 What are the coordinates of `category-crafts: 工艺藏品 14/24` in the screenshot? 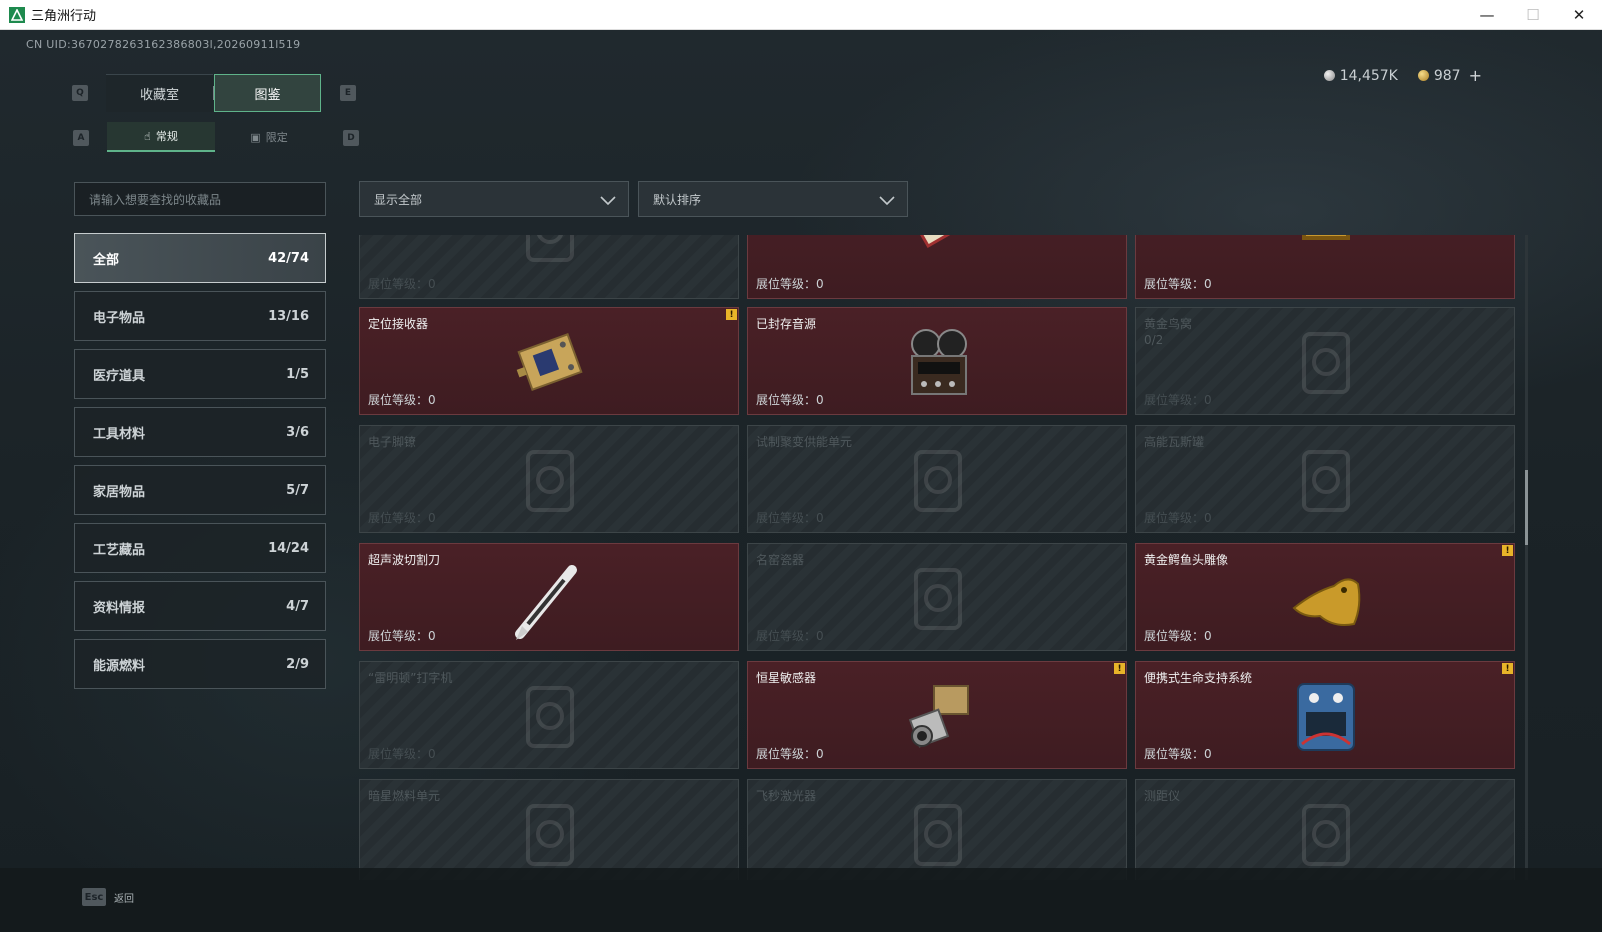 It's located at (200, 548).